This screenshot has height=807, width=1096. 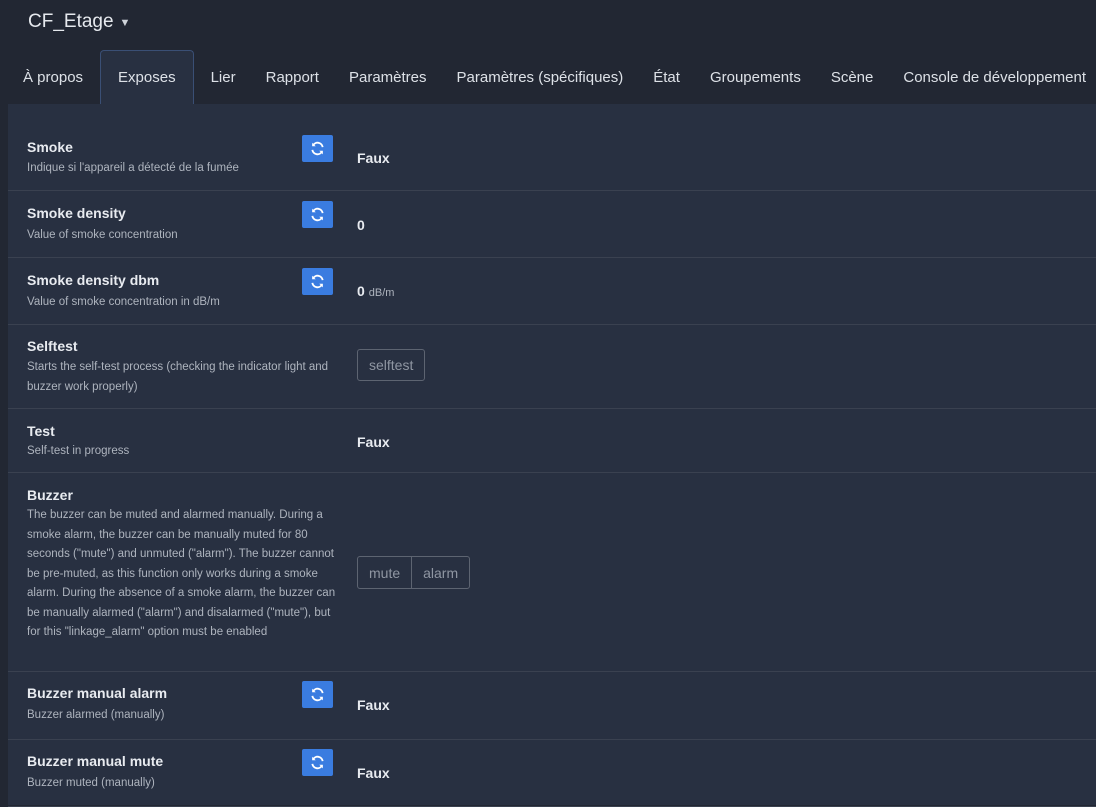 I want to click on tab-state: État, so click(x=666, y=77).